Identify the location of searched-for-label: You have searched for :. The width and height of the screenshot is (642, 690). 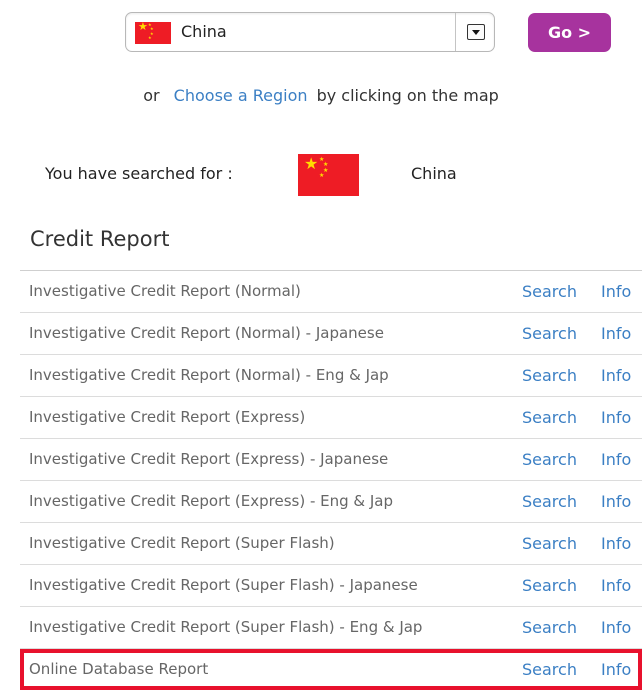
(139, 173).